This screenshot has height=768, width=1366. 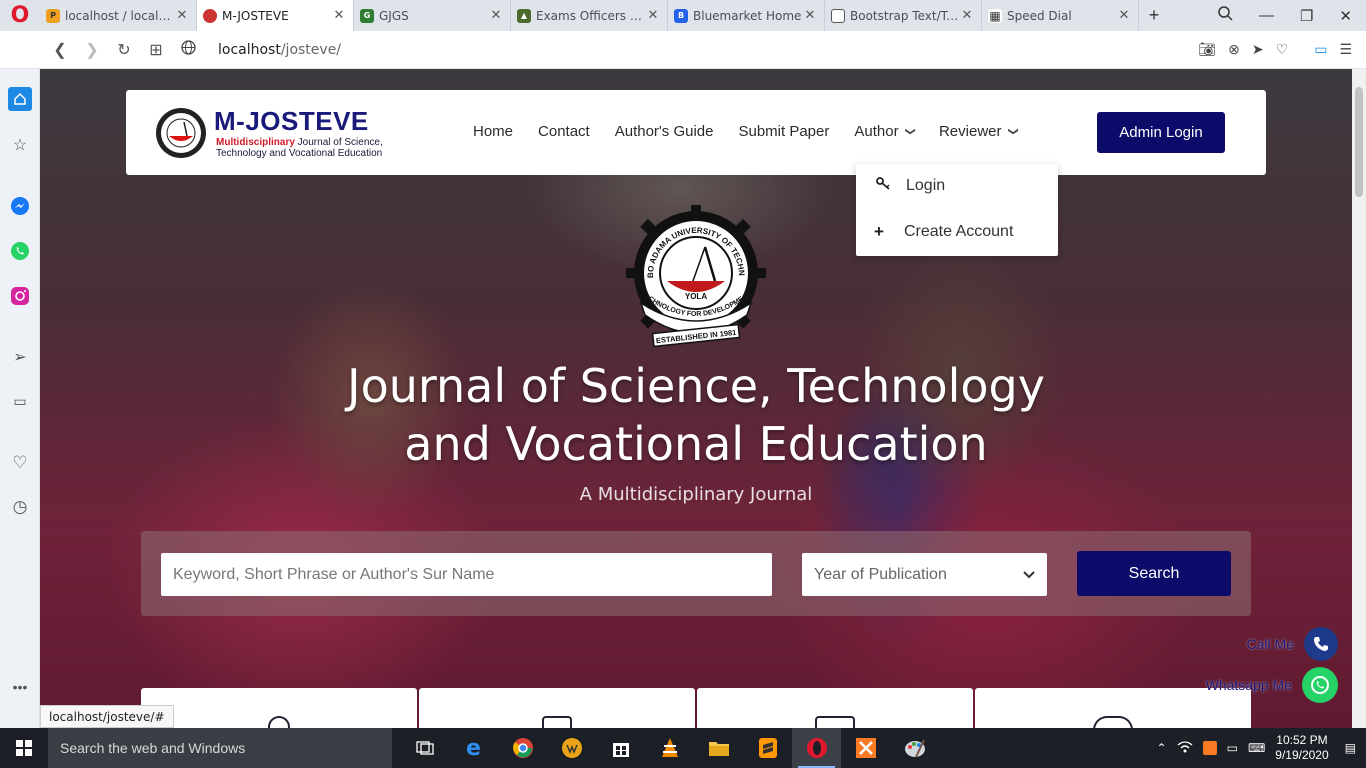 What do you see at coordinates (20, 687) in the screenshot?
I see `sidebar-more-icon: •••` at bounding box center [20, 687].